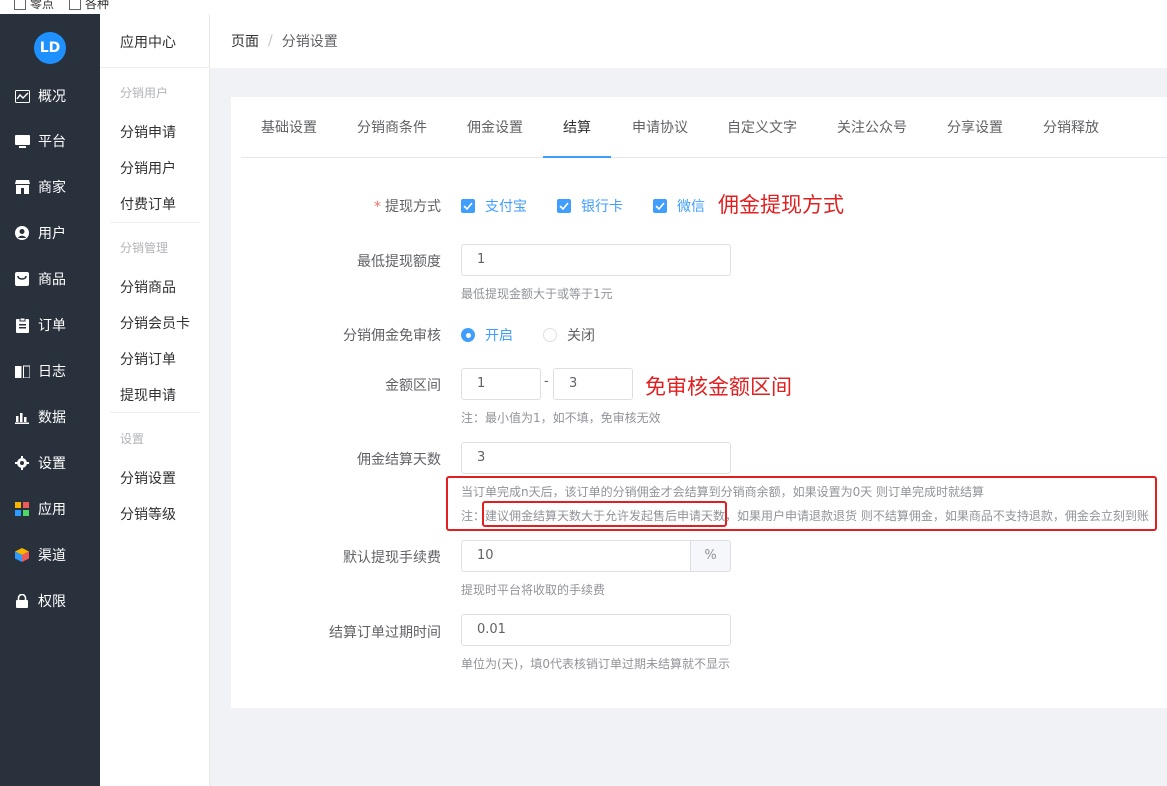 Image resolution: width=1167 pixels, height=786 pixels. I want to click on lock-icon, so click(22, 601).